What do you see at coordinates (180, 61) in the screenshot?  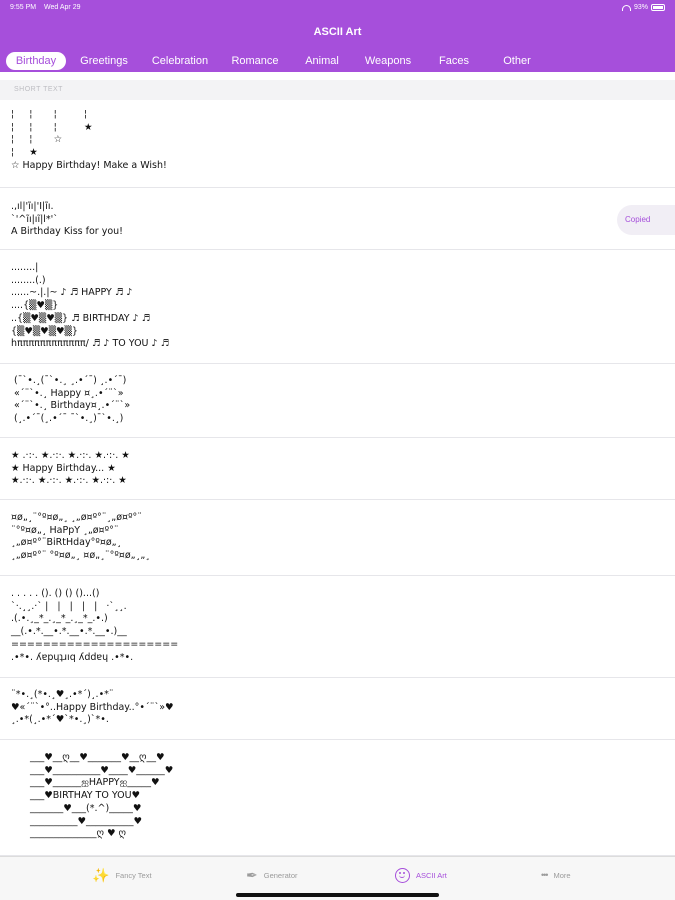 I see `tab-celebration: Celebration` at bounding box center [180, 61].